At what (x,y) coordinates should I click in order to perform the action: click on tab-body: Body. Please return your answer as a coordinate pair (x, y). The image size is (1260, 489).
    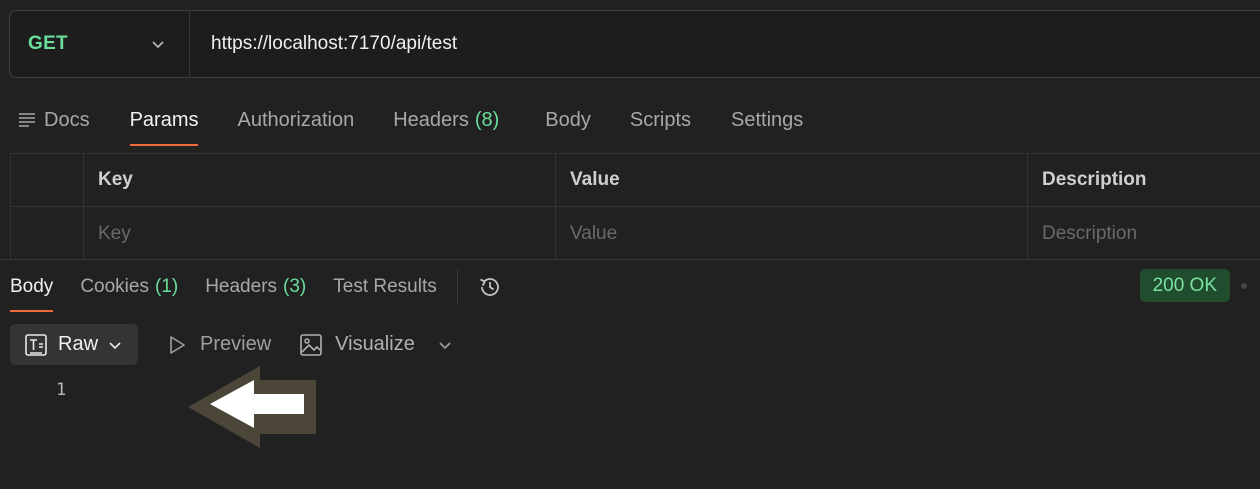
    Looking at the image, I should click on (568, 120).